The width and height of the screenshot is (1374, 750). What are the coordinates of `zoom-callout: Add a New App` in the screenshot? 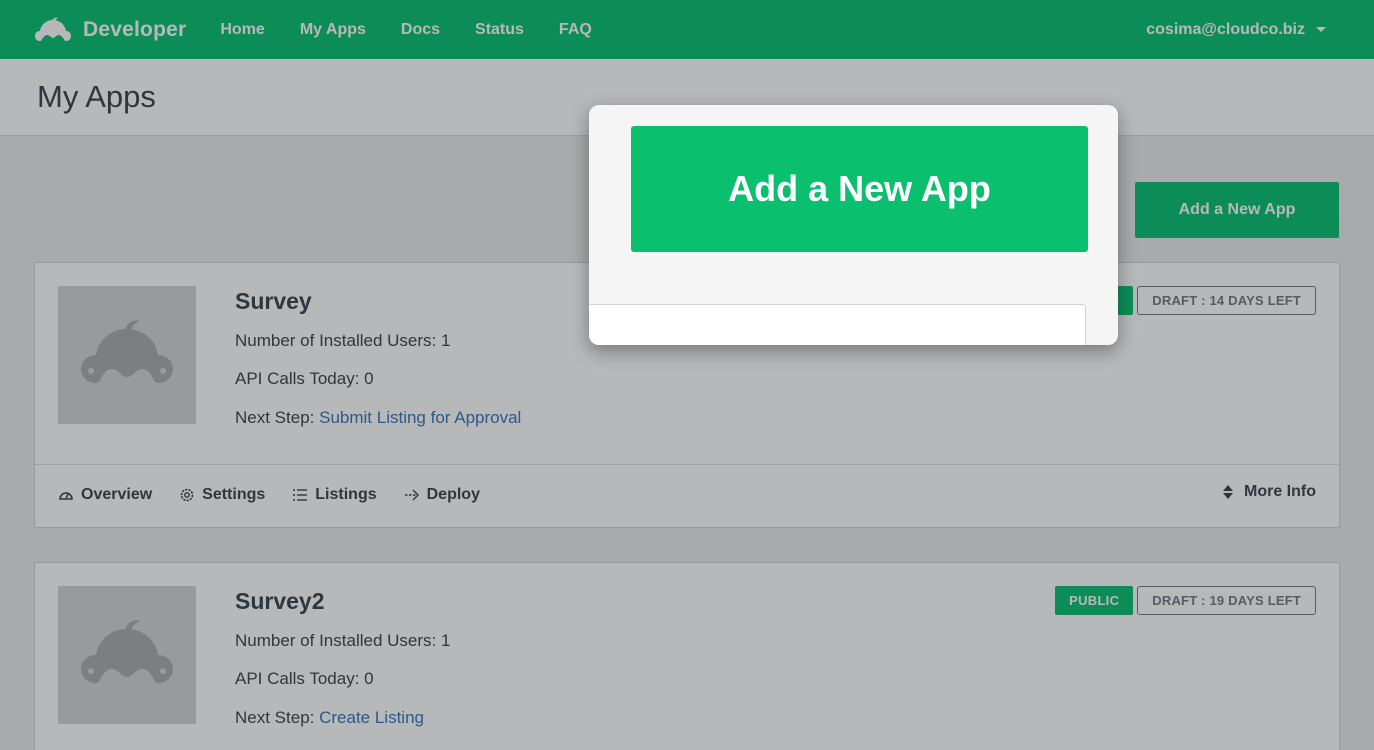 It's located at (853, 225).